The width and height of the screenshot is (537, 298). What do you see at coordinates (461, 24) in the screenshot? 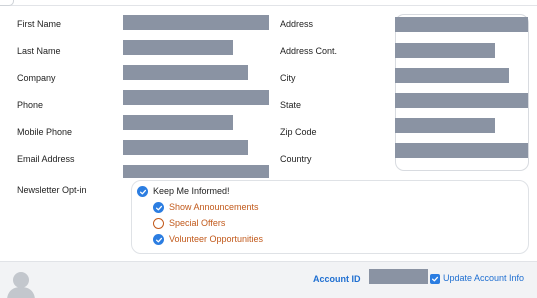
I see `address-value-redacted` at bounding box center [461, 24].